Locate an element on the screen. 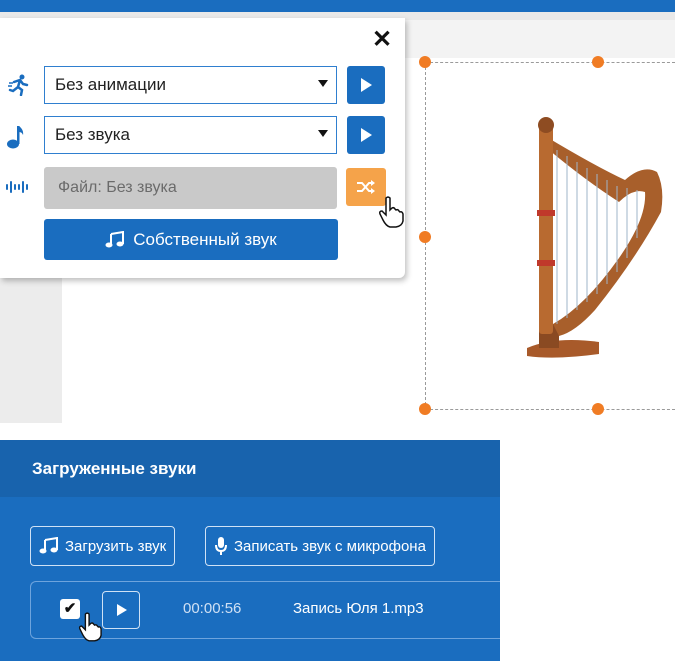 The height and width of the screenshot is (661, 675). sound-file-value: Файл: Без звука is located at coordinates (117, 187).